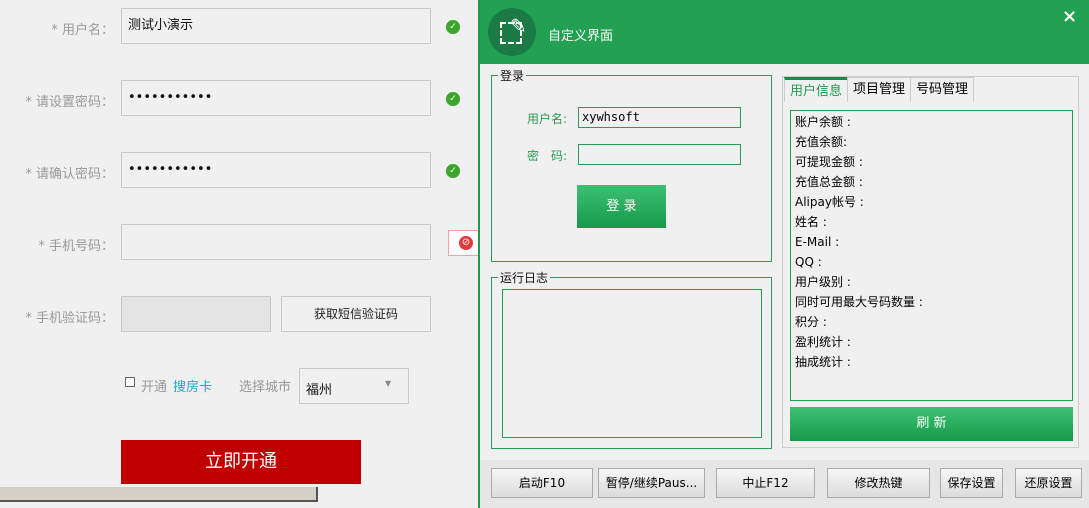  I want to click on submit-button: 立即开通, so click(241, 462).